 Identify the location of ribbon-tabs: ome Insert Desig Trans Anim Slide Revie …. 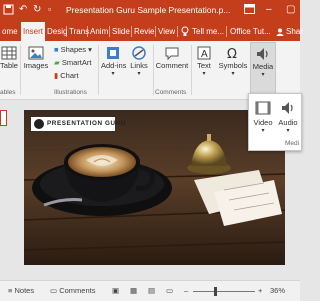
(151, 31).